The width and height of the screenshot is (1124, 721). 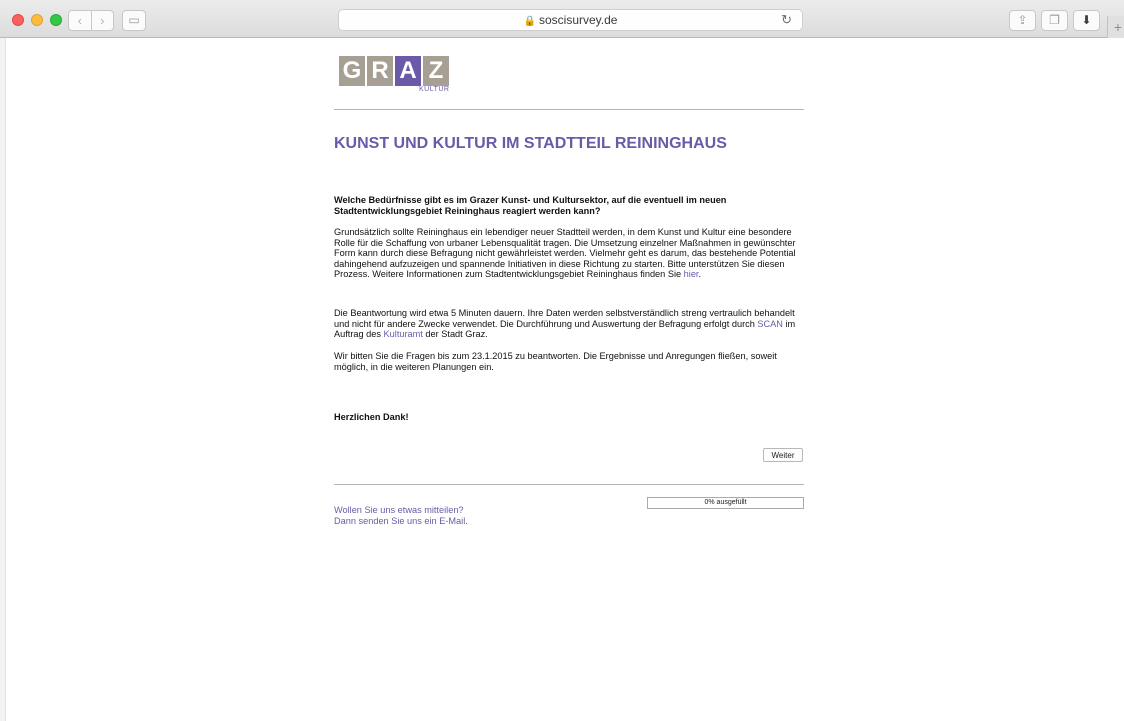 What do you see at coordinates (134, 20) in the screenshot?
I see `sidebar-icon: ▭` at bounding box center [134, 20].